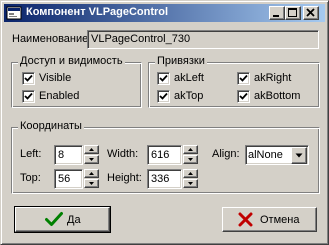  I want to click on ok-button: Да, so click(62, 219).